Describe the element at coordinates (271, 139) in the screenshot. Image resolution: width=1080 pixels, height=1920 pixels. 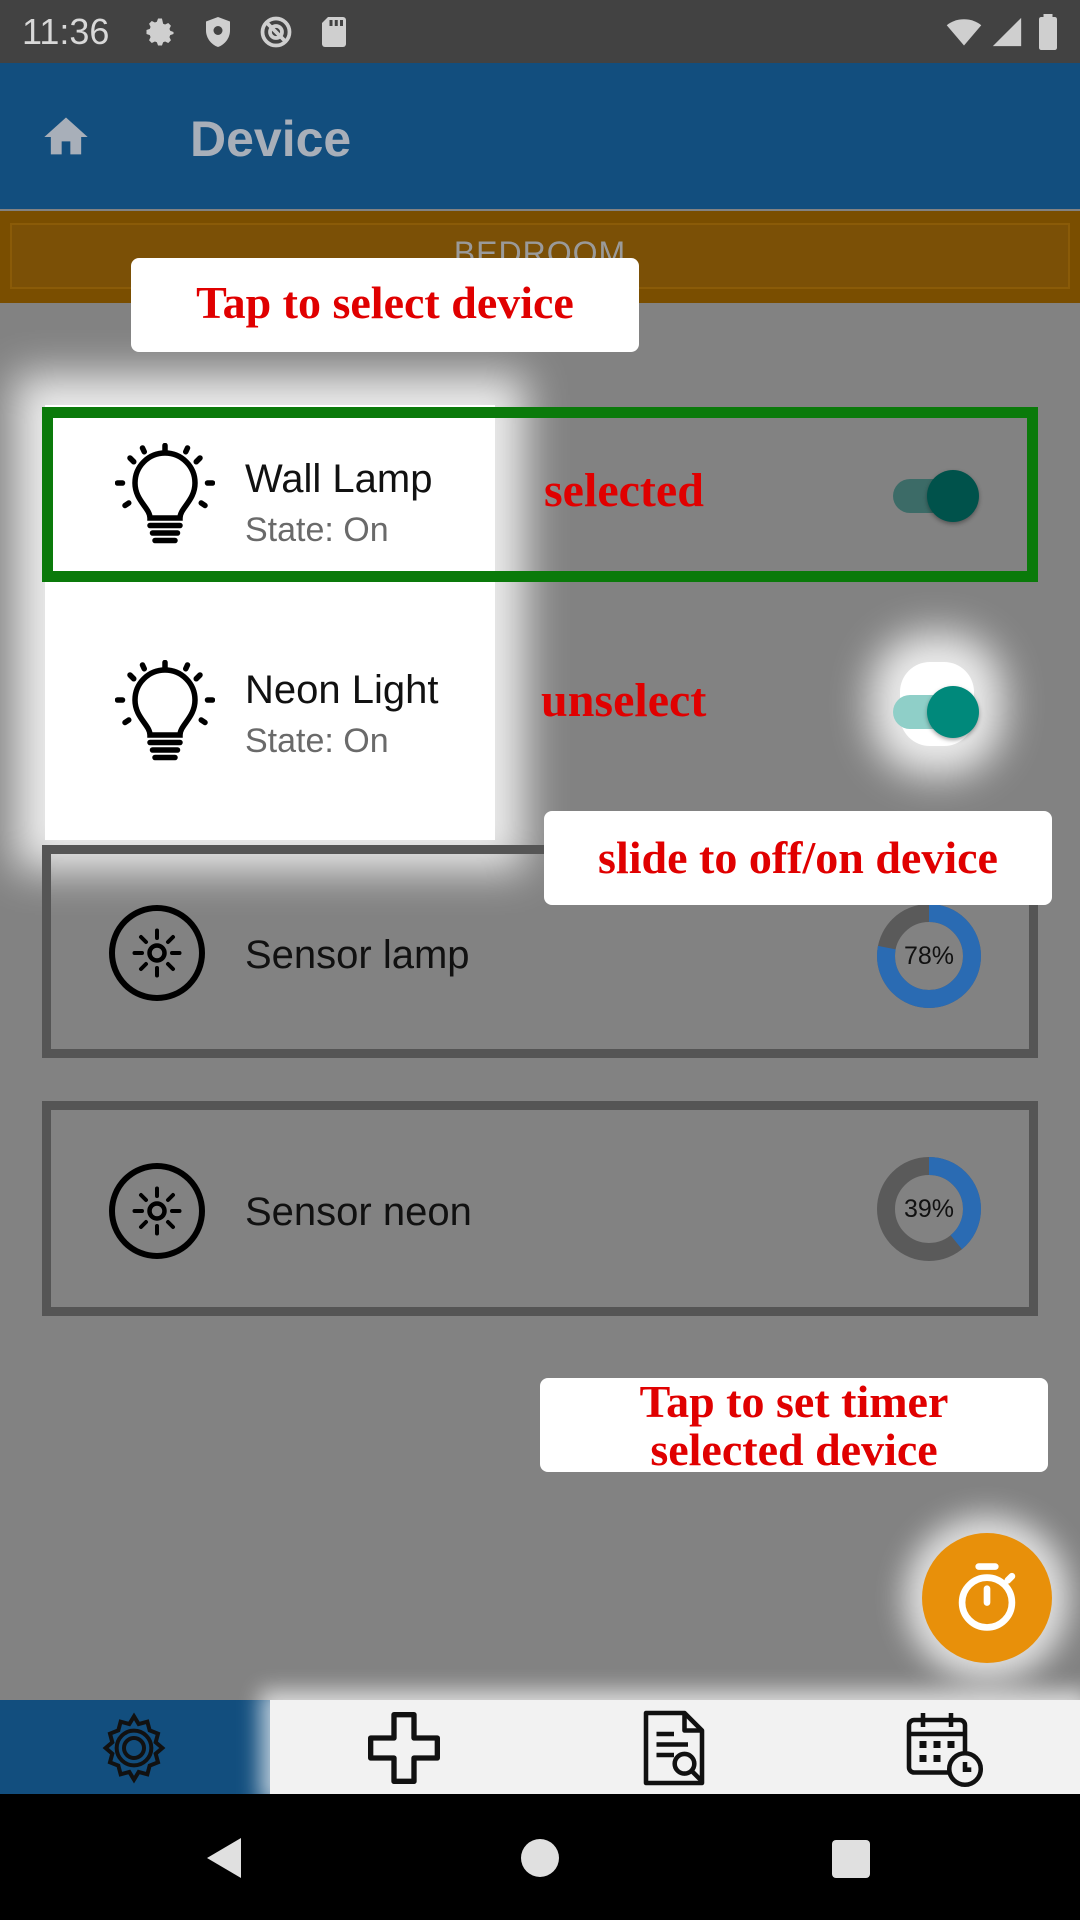
I see `page-title: Device` at that location.